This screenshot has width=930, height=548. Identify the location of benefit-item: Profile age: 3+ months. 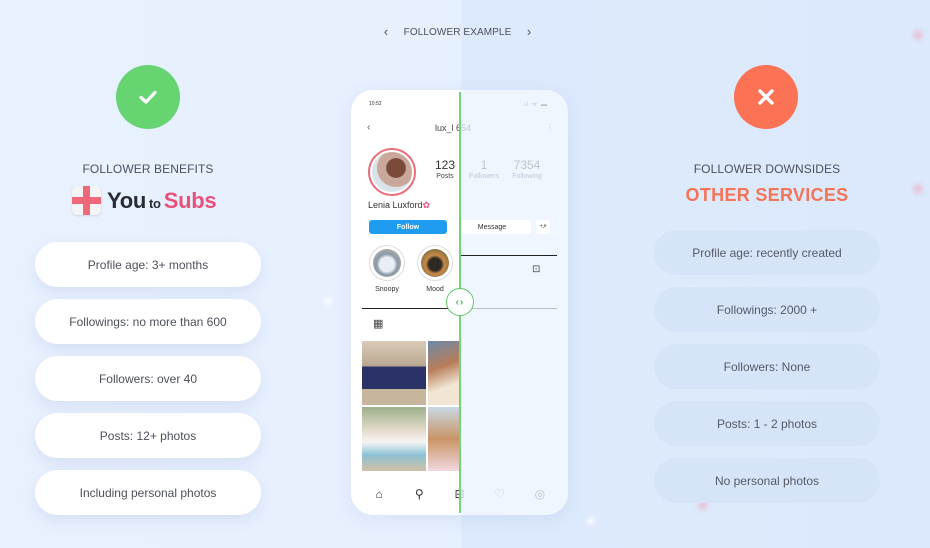
(148, 264).